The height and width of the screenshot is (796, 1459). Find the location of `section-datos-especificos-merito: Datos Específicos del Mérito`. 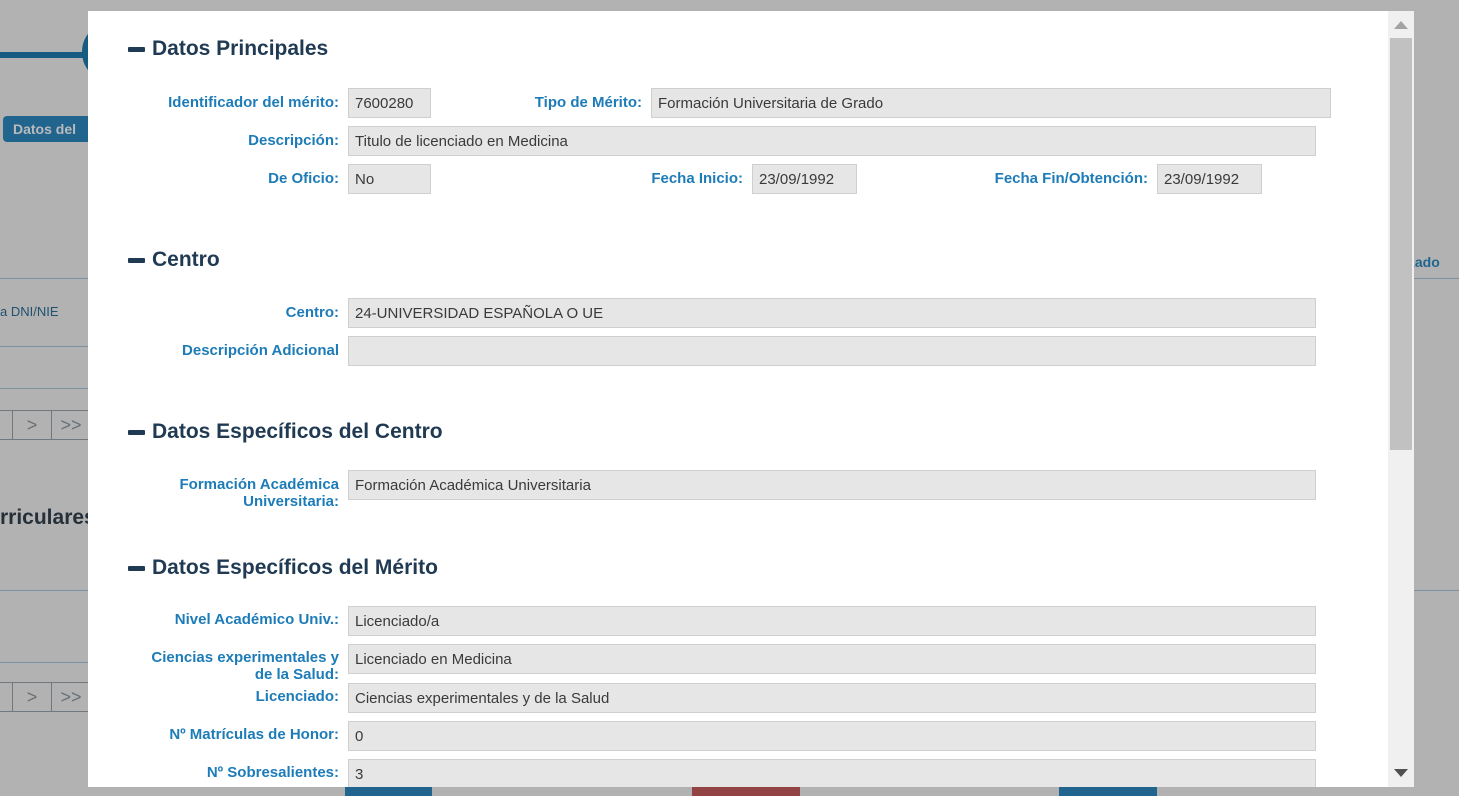

section-datos-especificos-merito: Datos Específicos del Mérito is located at coordinates (283, 568).